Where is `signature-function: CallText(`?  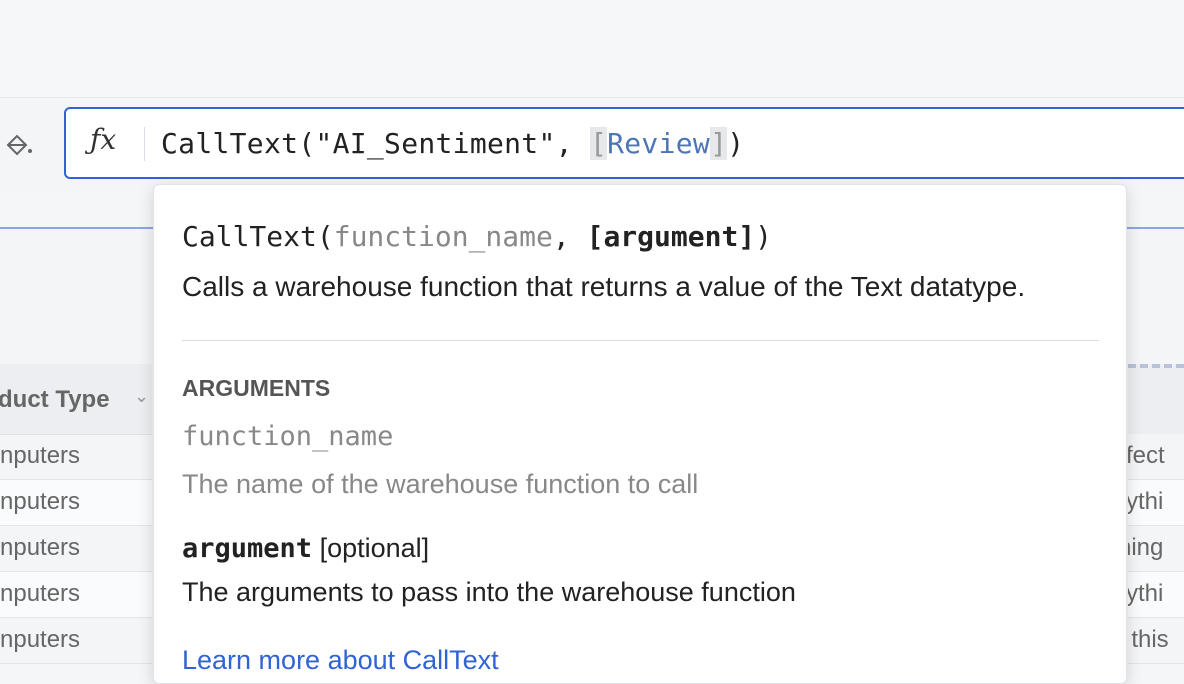 signature-function: CallText( is located at coordinates (258, 236).